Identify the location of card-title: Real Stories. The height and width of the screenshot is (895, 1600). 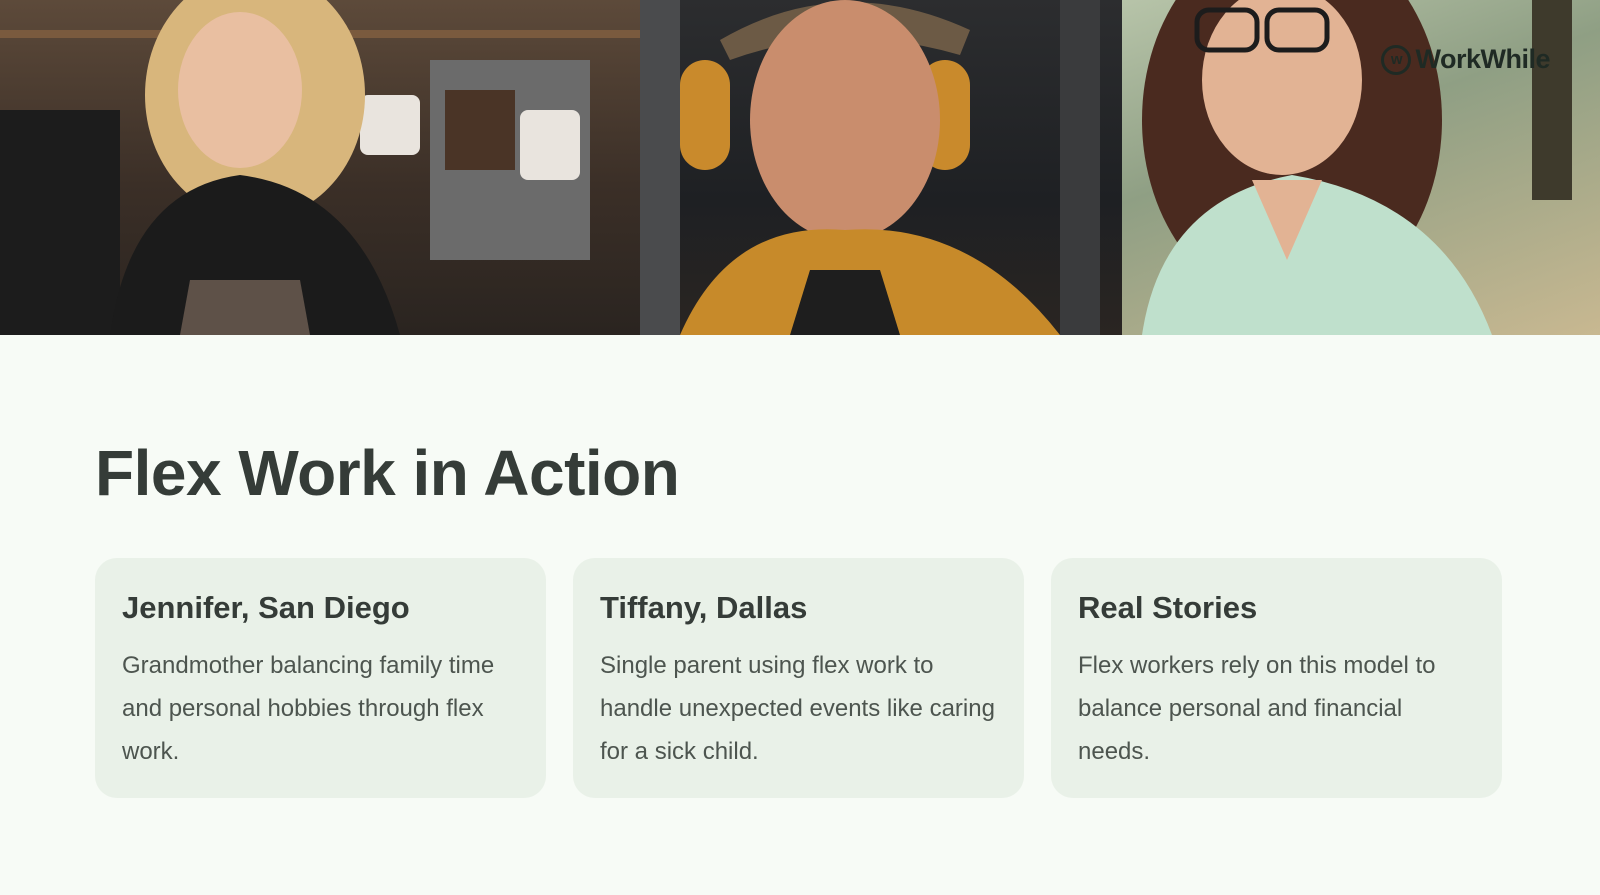
(1168, 607).